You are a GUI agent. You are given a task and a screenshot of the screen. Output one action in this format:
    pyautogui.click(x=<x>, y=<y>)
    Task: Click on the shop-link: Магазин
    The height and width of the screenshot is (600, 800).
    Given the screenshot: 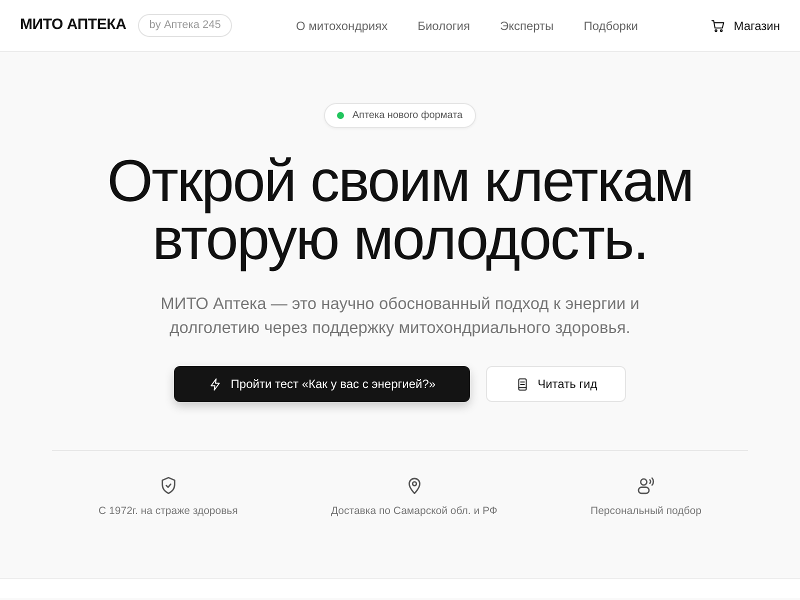 What is the action you would take?
    pyautogui.click(x=745, y=25)
    